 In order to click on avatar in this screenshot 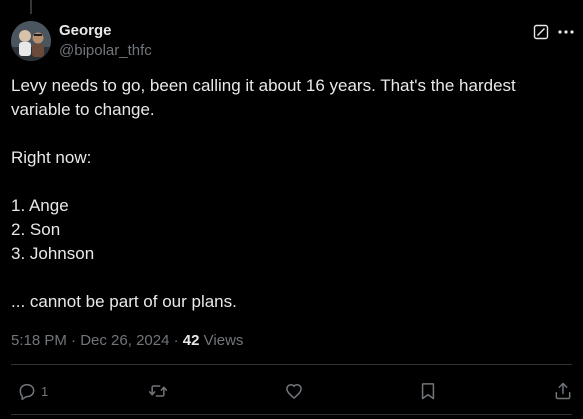, I will do `click(31, 41)`.